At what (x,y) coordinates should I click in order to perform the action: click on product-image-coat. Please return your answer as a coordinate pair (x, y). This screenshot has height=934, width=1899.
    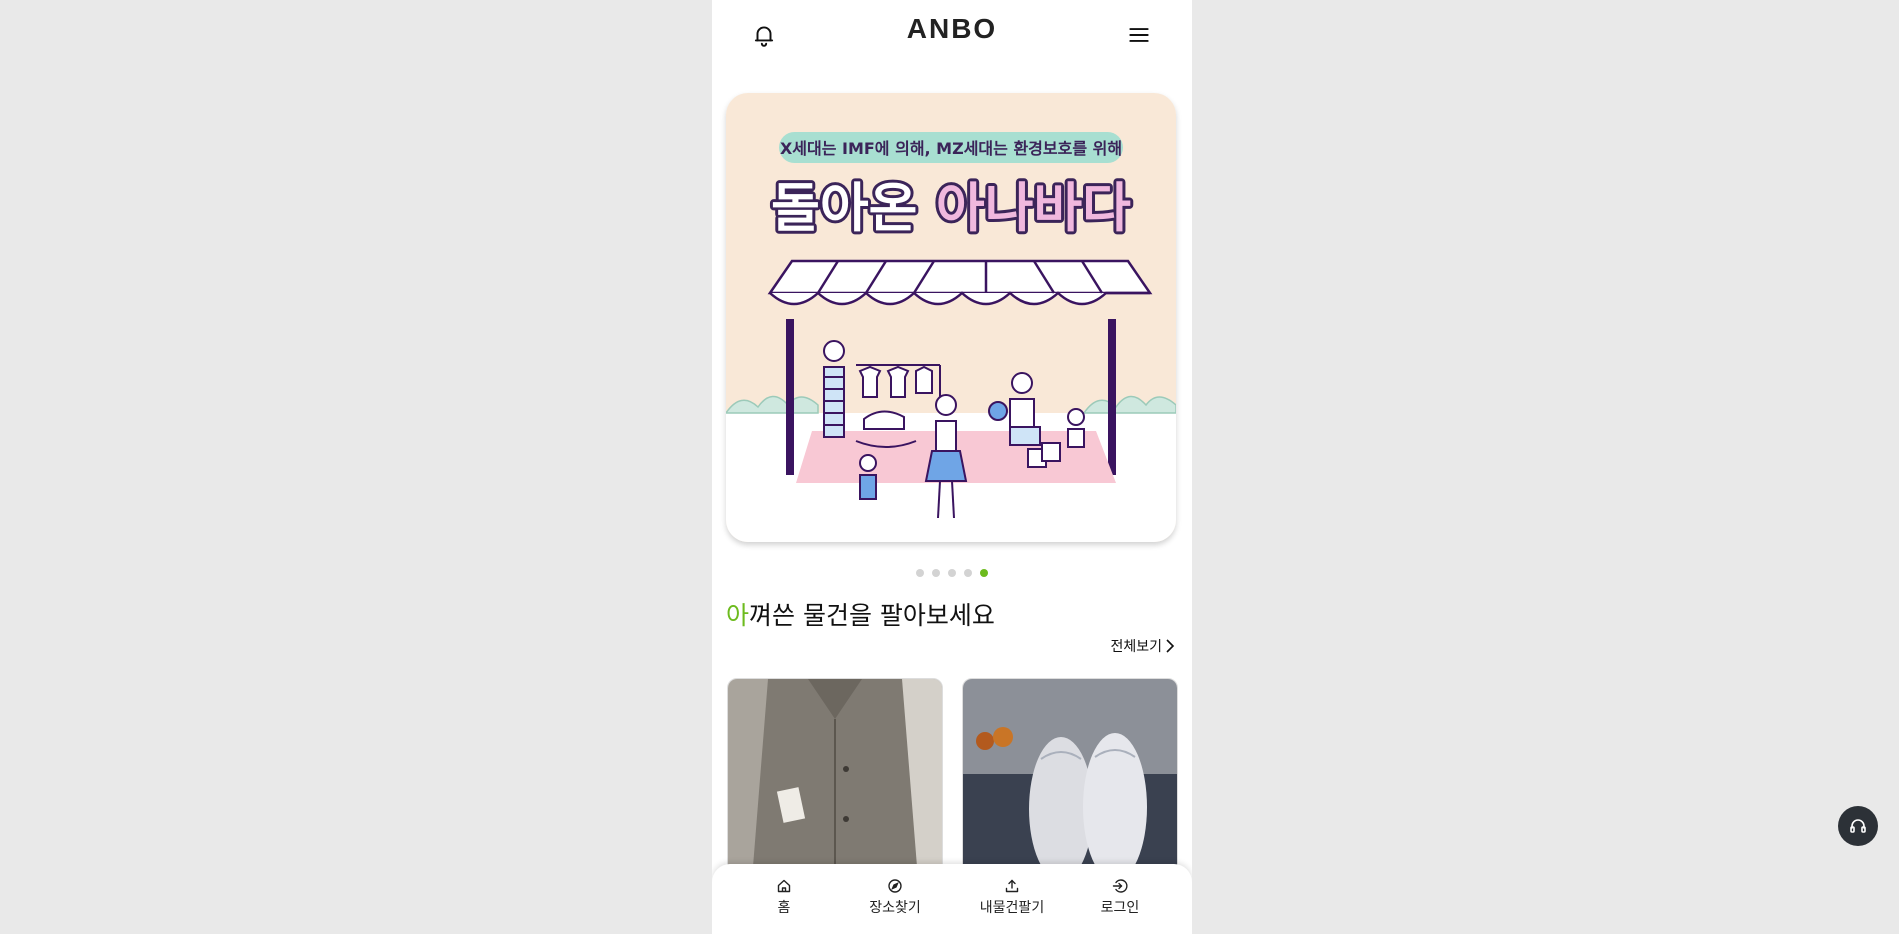
    Looking at the image, I should click on (835, 779).